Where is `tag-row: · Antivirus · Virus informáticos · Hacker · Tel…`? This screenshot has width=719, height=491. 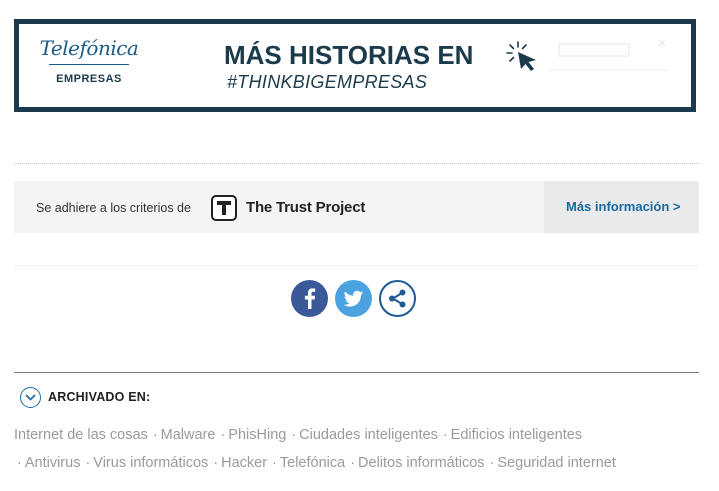
tag-row: · Antivirus · Virus informáticos · Hacker · Tel… is located at coordinates (316, 463).